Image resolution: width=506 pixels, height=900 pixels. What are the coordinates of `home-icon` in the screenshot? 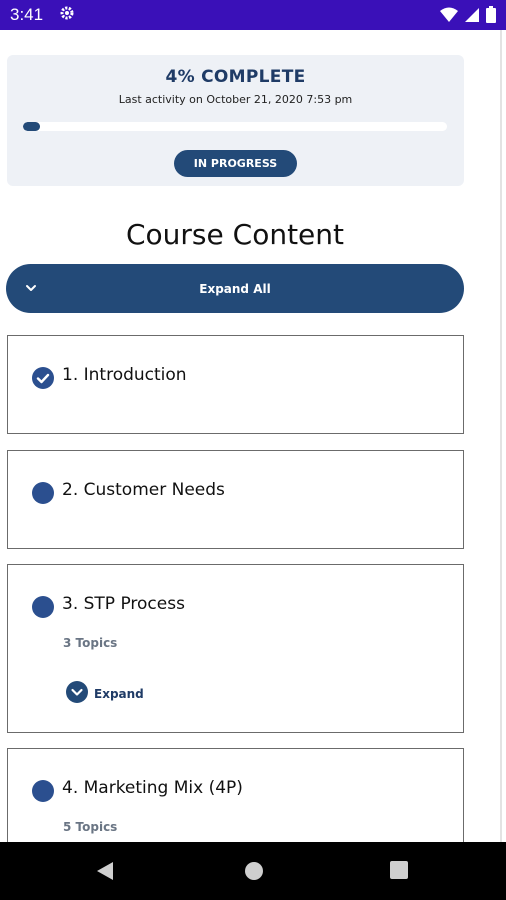 It's located at (254, 873).